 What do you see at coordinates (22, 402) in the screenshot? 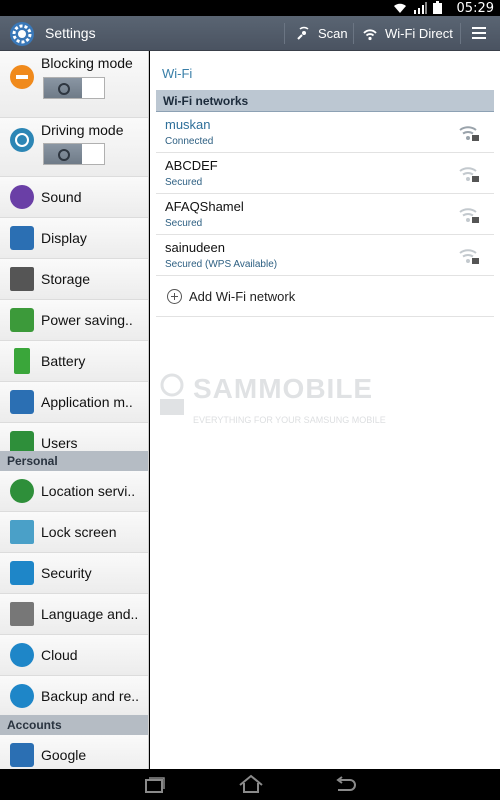
I see `application-manager-icon` at bounding box center [22, 402].